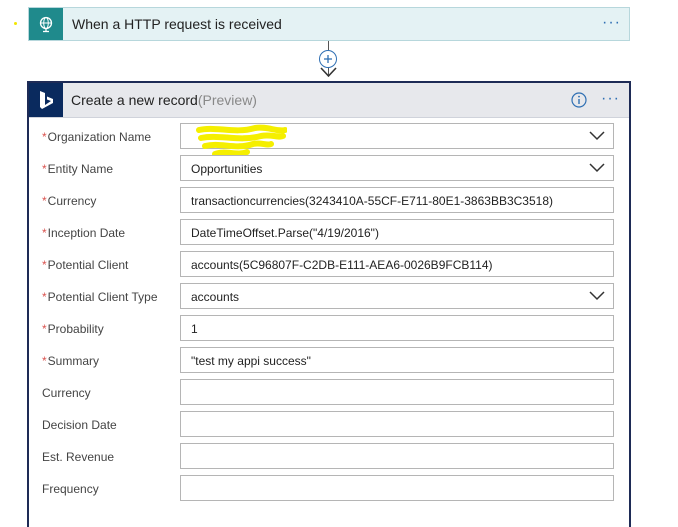 The width and height of the screenshot is (678, 527). I want to click on plus-icon, so click(328, 59).